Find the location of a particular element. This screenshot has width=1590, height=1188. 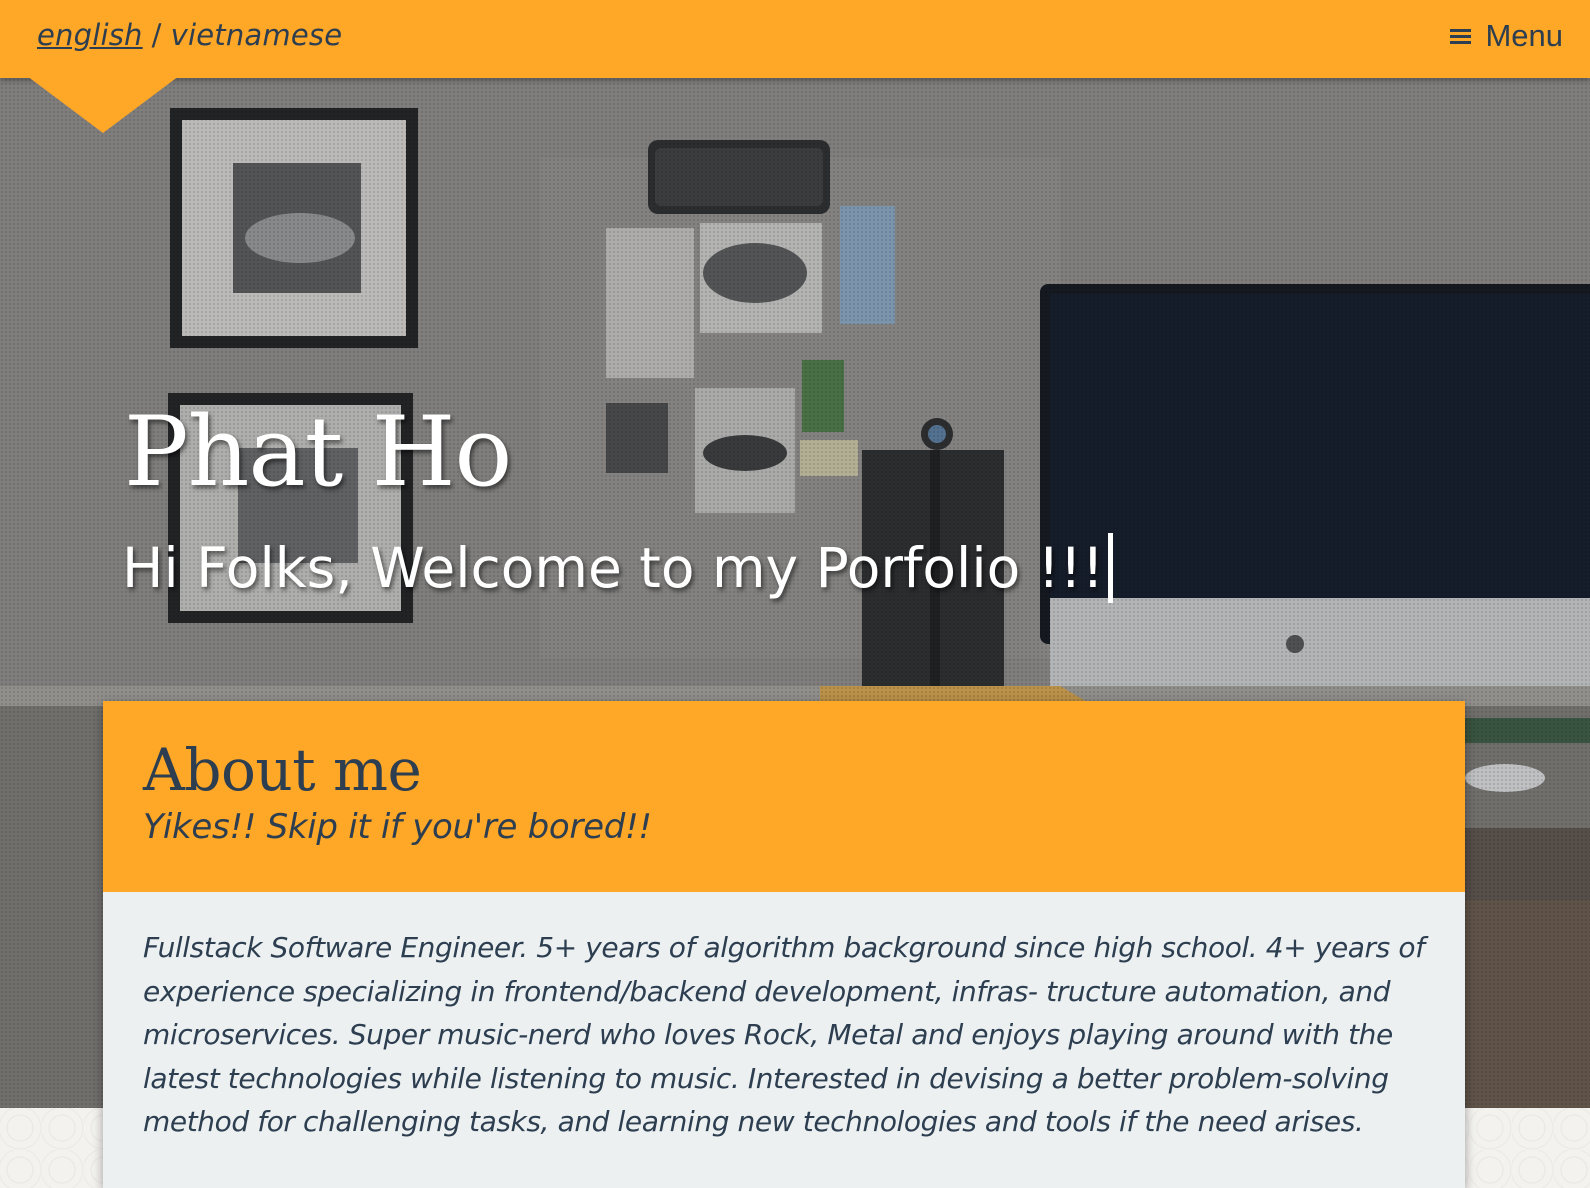

language-switcher: english / vietnamese is located at coordinates (189, 35).